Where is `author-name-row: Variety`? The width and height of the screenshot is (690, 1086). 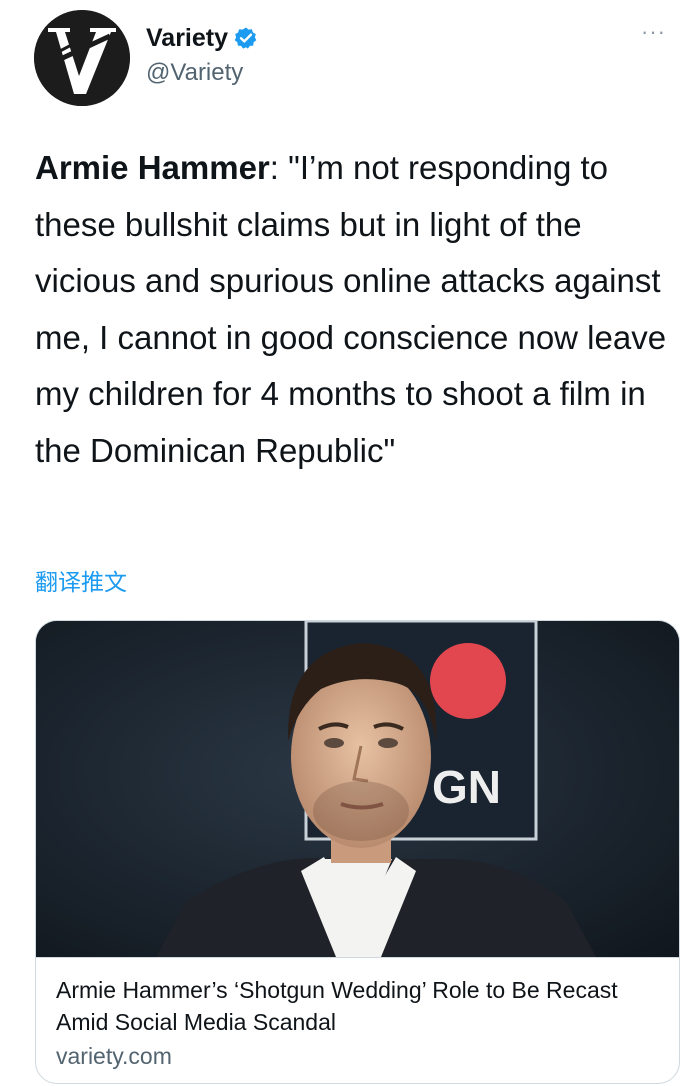
author-name-row: Variety is located at coordinates (202, 38).